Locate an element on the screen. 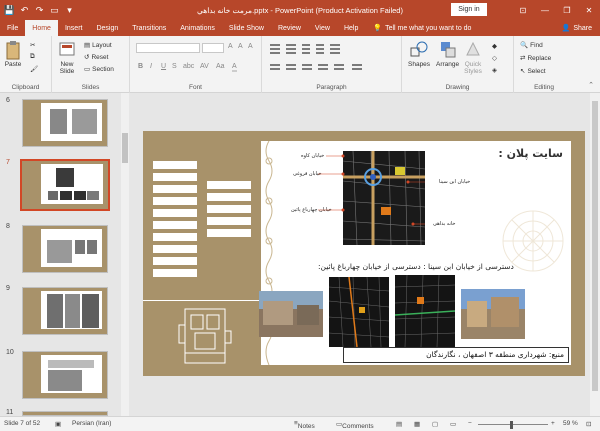 The width and height of the screenshot is (600, 431). shape-outline-icon: ◇ is located at coordinates (494, 58).